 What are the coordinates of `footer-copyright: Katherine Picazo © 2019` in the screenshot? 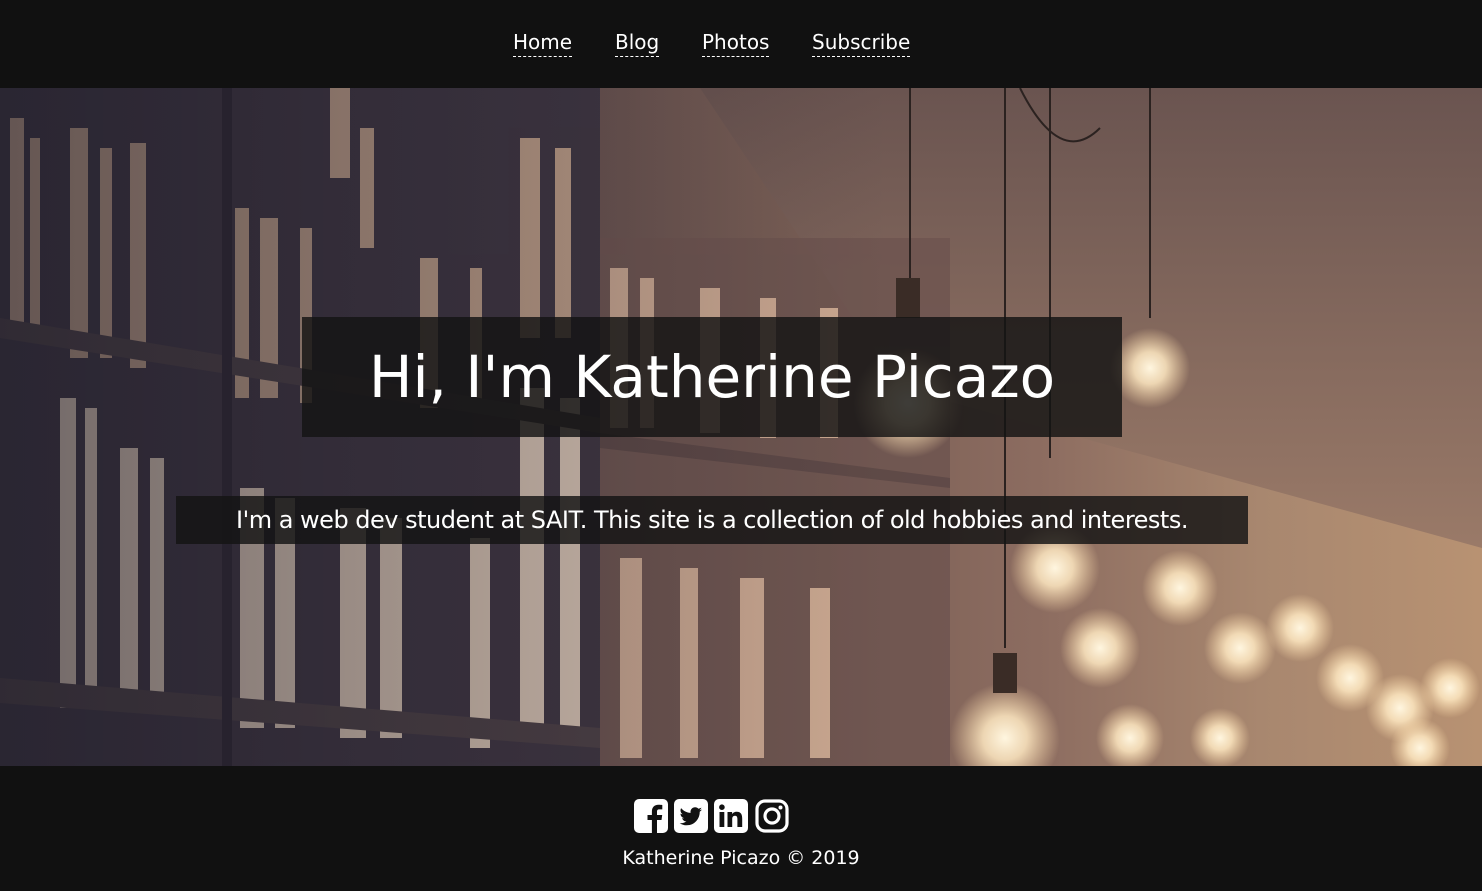 It's located at (741, 858).